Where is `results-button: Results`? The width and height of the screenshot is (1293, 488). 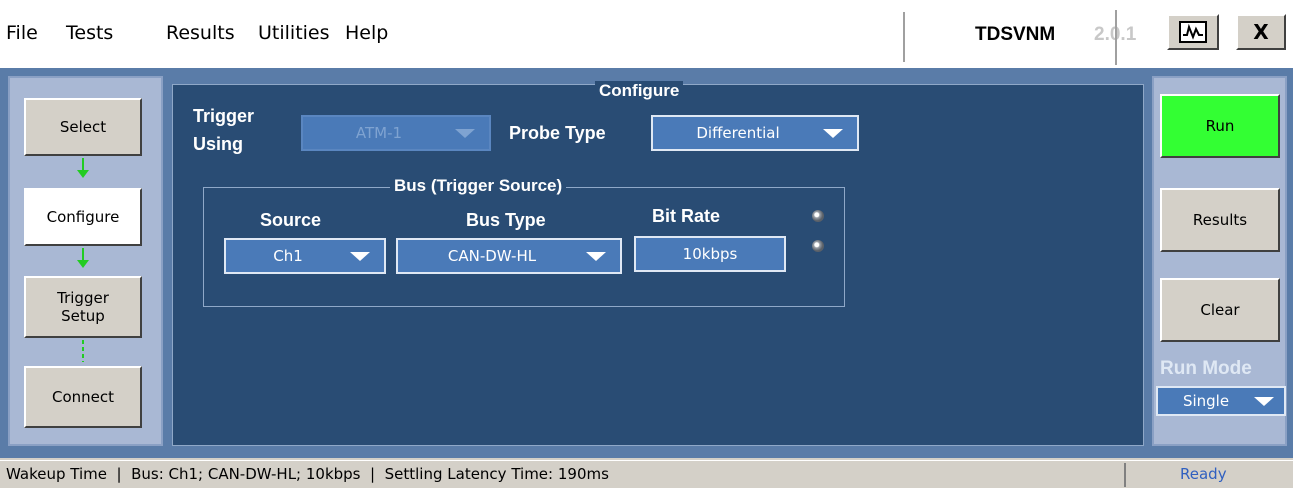 results-button: Results is located at coordinates (1220, 220).